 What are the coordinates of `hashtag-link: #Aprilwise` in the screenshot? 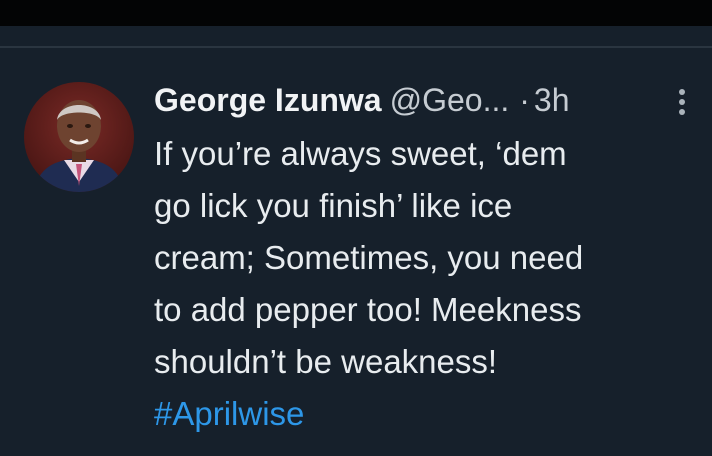 It's located at (424, 414).